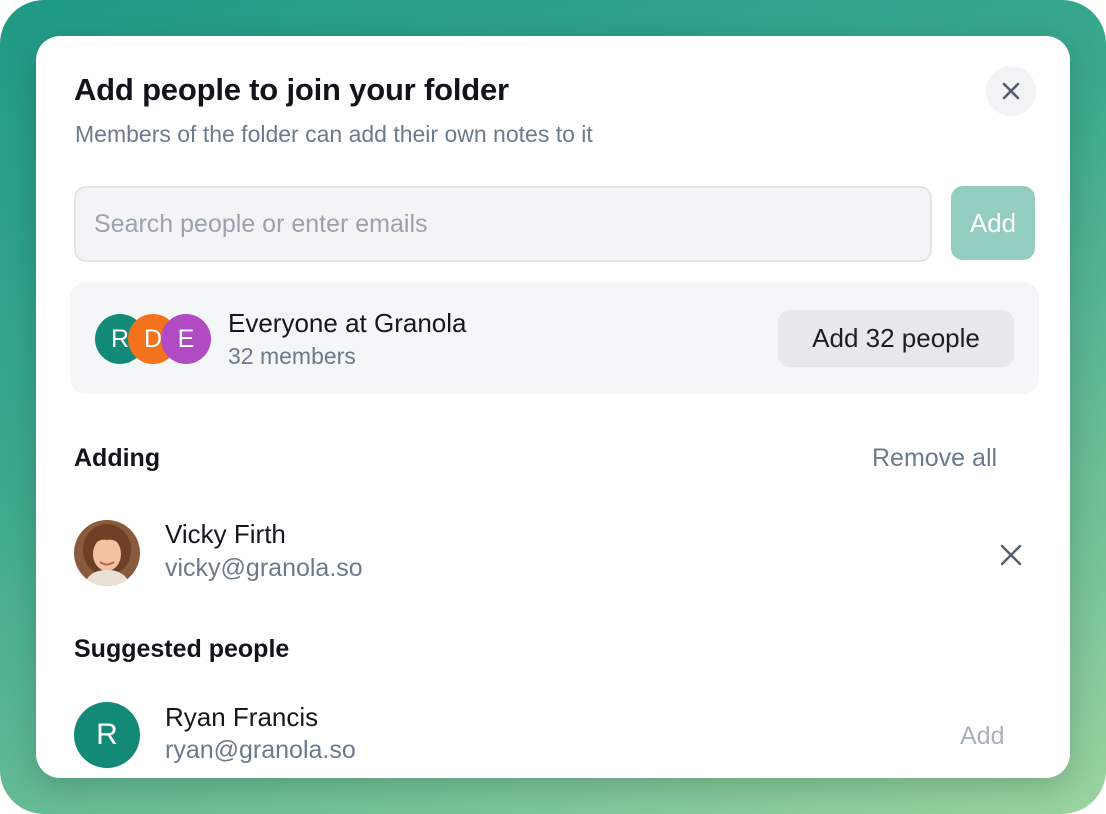  Describe the element at coordinates (107, 735) in the screenshot. I see `avatar: R` at that location.